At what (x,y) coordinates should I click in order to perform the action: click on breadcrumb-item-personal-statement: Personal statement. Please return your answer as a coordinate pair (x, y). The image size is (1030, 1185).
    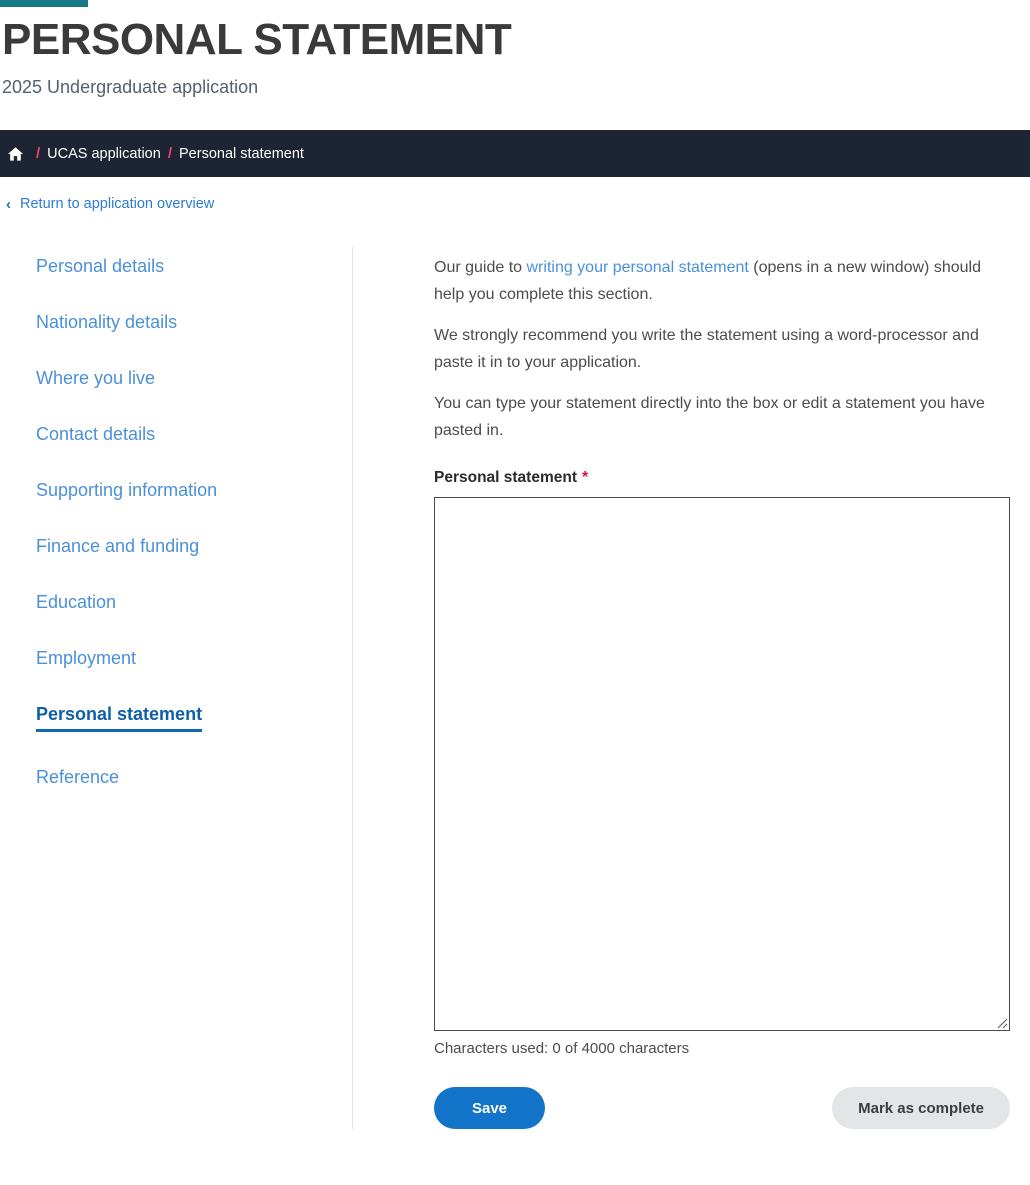
    Looking at the image, I should click on (241, 153).